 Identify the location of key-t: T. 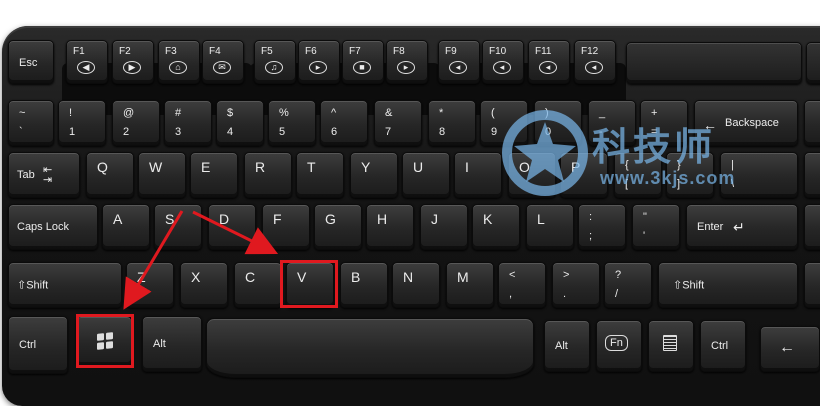
(320, 175).